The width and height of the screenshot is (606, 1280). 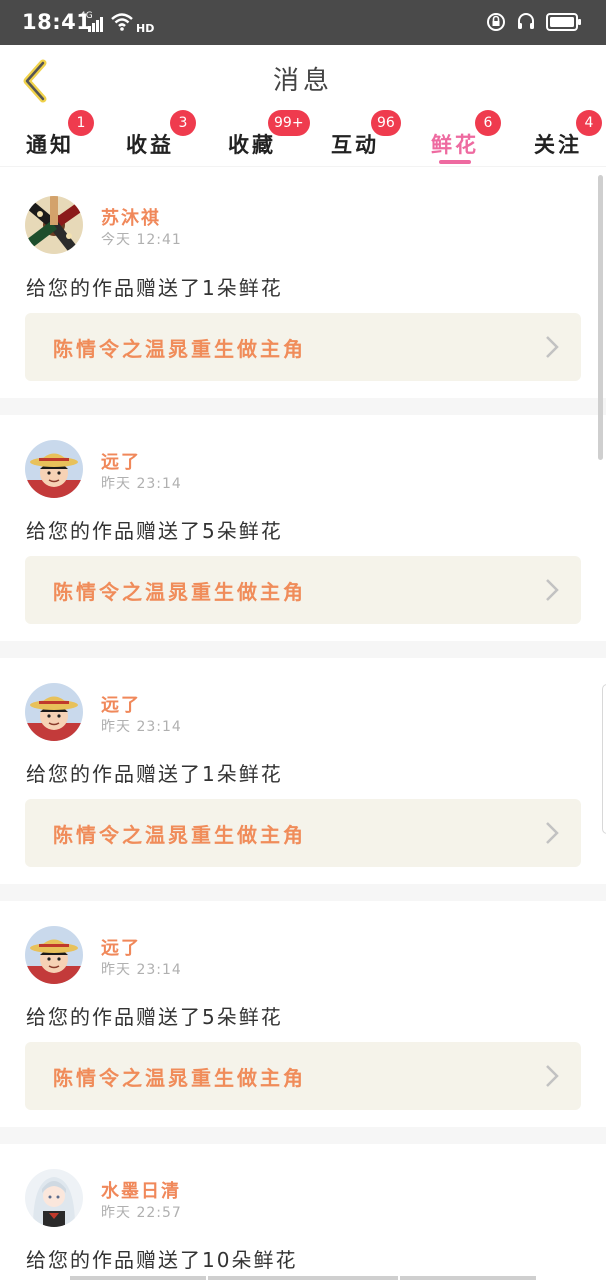 I want to click on unread-badge: 96, so click(x=386, y=123).